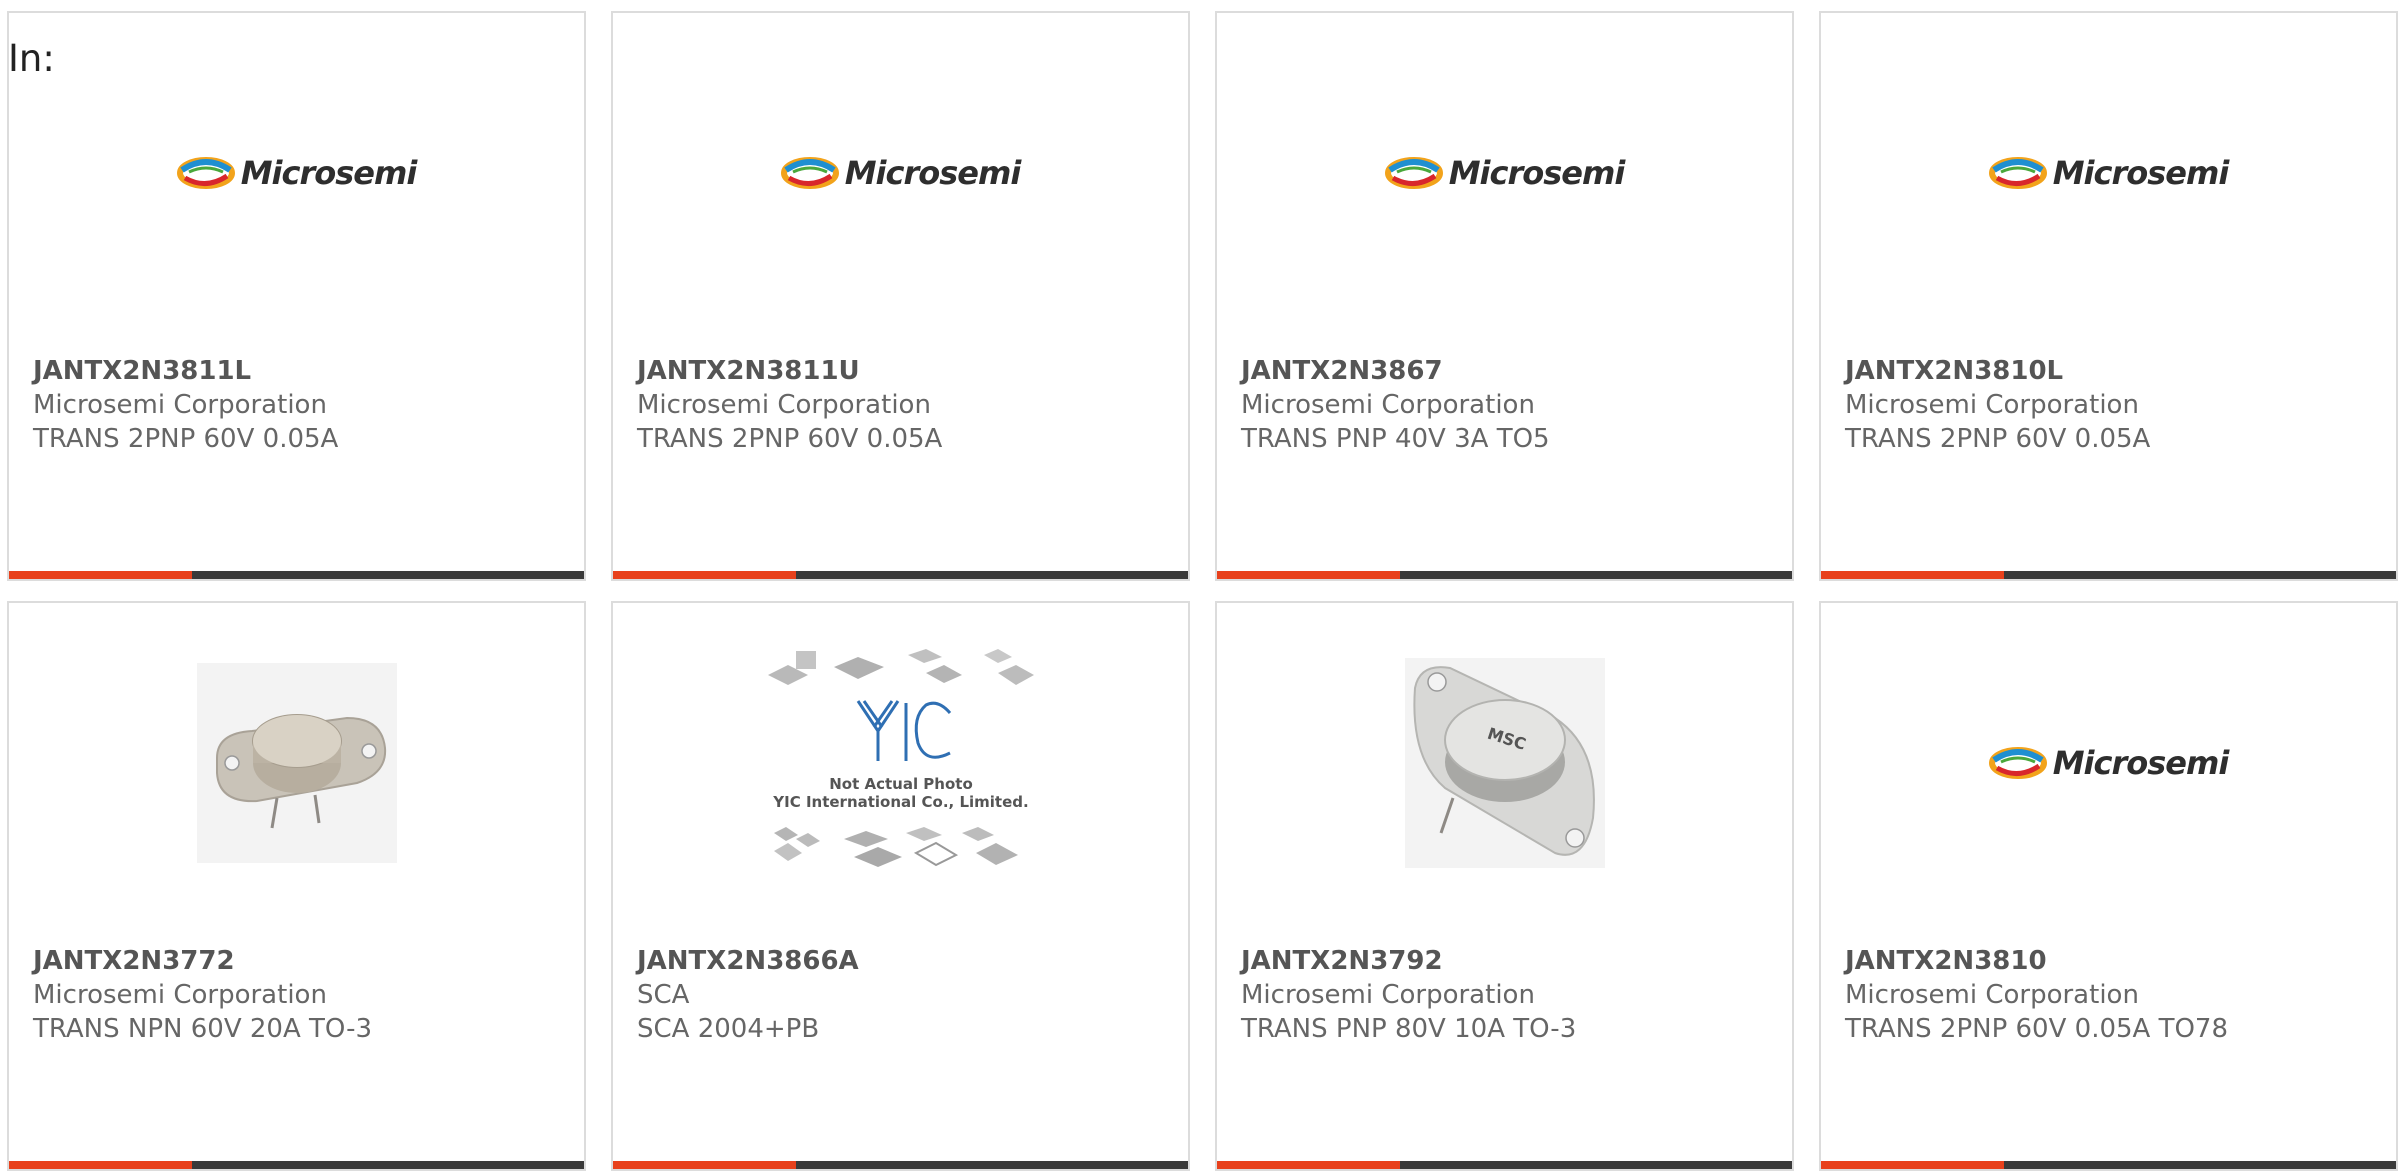 The width and height of the screenshot is (2400, 1171). Describe the element at coordinates (2037, 1029) in the screenshot. I see `description: TRANS 2PNP 60V 0.05A TO78` at that location.